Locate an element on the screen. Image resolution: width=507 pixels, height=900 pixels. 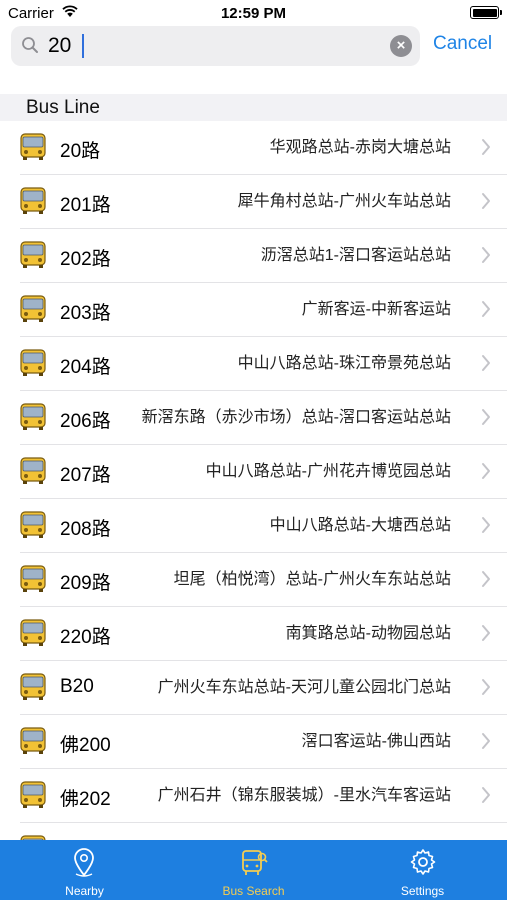
tab-bus-search: Bus Search is located at coordinates (253, 870).